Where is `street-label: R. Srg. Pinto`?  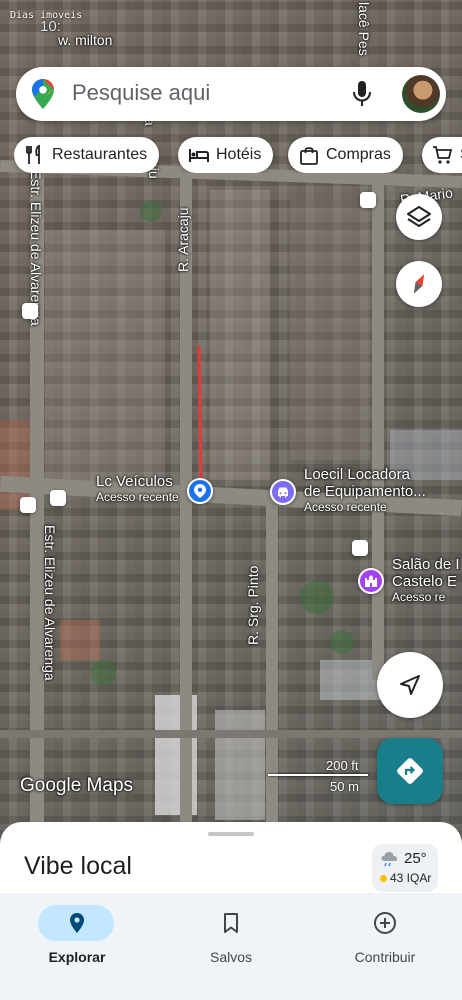 street-label: R. Srg. Pinto is located at coordinates (253, 605).